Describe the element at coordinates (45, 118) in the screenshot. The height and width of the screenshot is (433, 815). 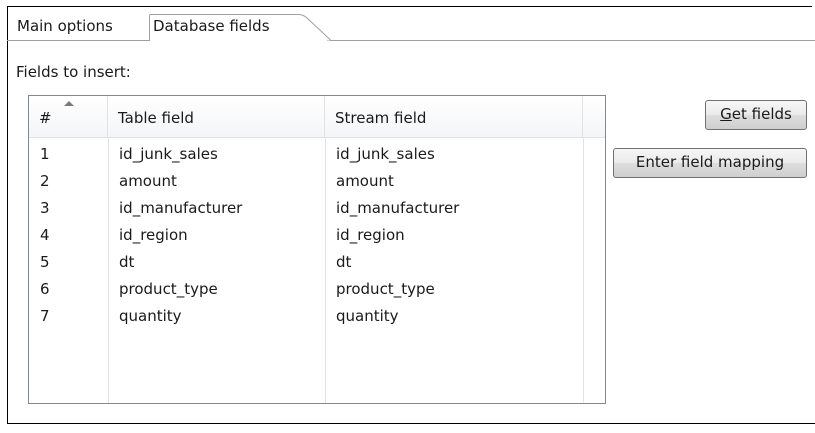
I see `column-header-label: #` at that location.